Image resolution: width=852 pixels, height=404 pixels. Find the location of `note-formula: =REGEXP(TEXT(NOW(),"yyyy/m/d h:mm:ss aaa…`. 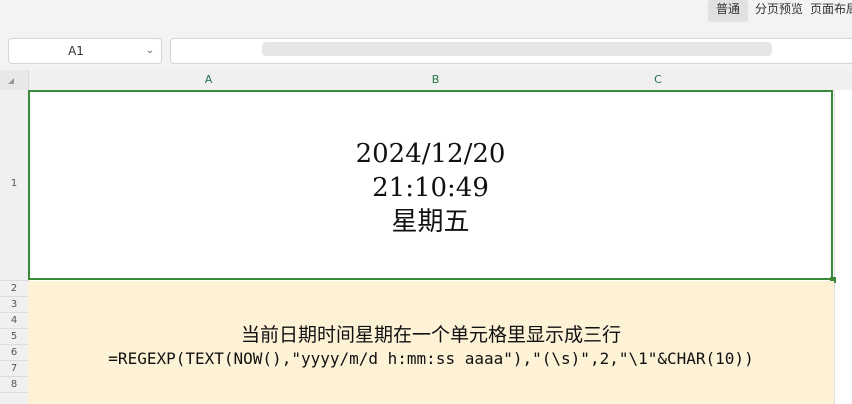

note-formula: =REGEXP(TEXT(NOW(),"yyyy/m/d h:mm:ss aaa… is located at coordinates (431, 358).